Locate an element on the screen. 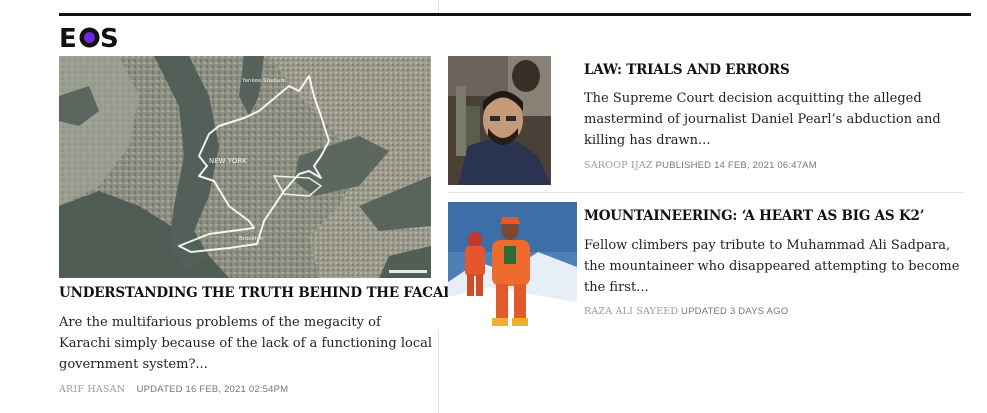  story-mountaineering-author: RAZA ALI SAYEED is located at coordinates (631, 311).